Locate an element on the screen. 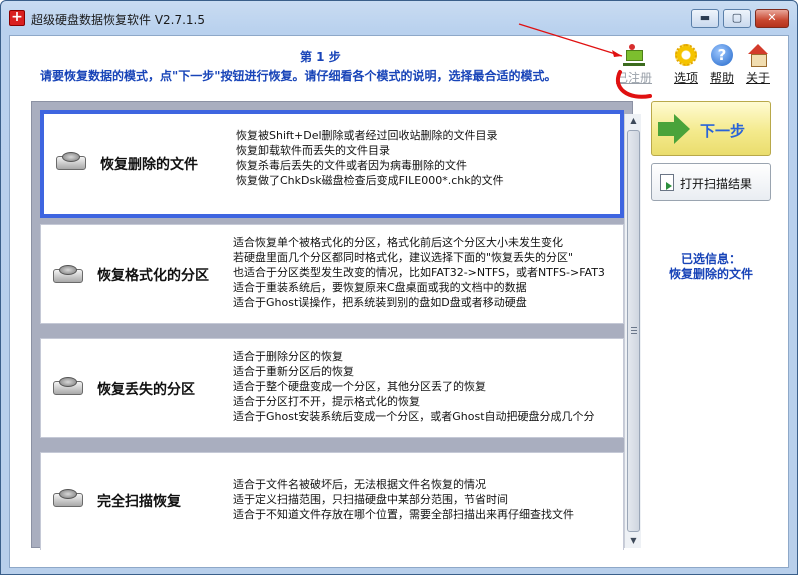  mode-name: 完全扫描恢复 is located at coordinates (139, 502).